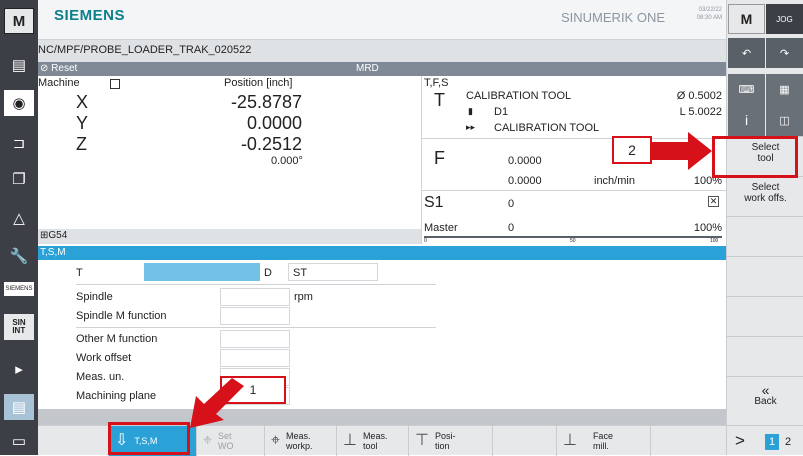  Describe the element at coordinates (784, 89) in the screenshot. I see `calculator-icon: ▦` at that location.